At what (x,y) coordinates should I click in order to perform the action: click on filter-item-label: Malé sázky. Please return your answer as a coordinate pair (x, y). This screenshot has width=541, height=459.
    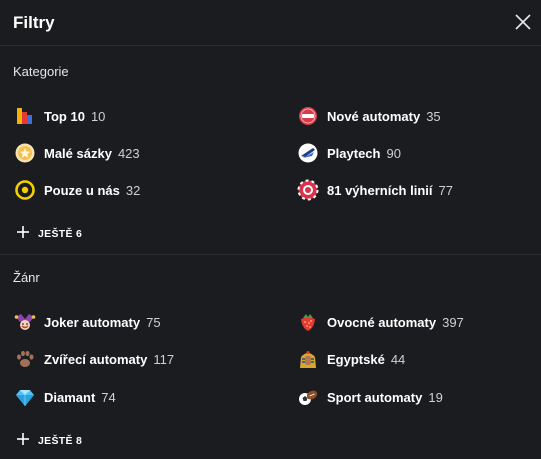
    Looking at the image, I should click on (78, 153).